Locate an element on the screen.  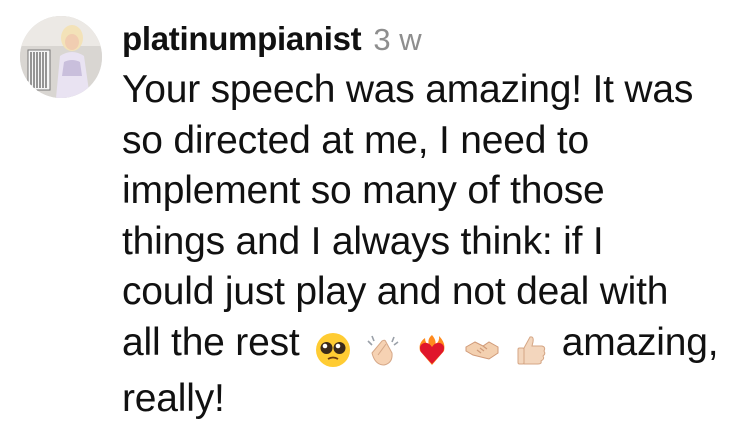
comment-line: so directed at me, I need to is located at coordinates (356, 140).